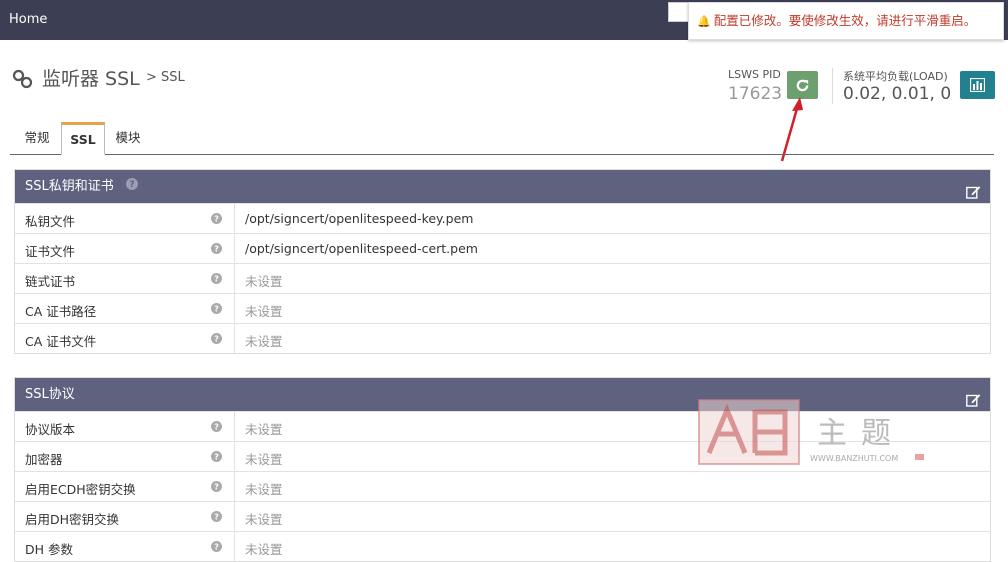  Describe the element at coordinates (704, 21) in the screenshot. I see `bell-icon: 🔔` at that location.